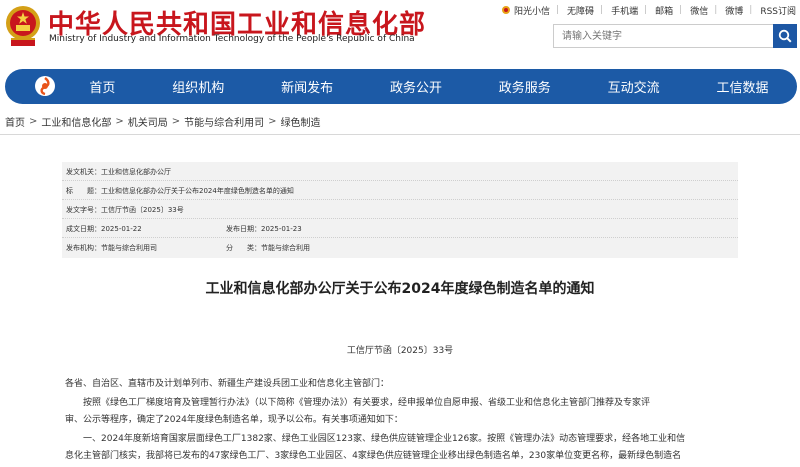  What do you see at coordinates (15, 121) in the screenshot?
I see `breadcrumb-home: 首页` at bounding box center [15, 121].